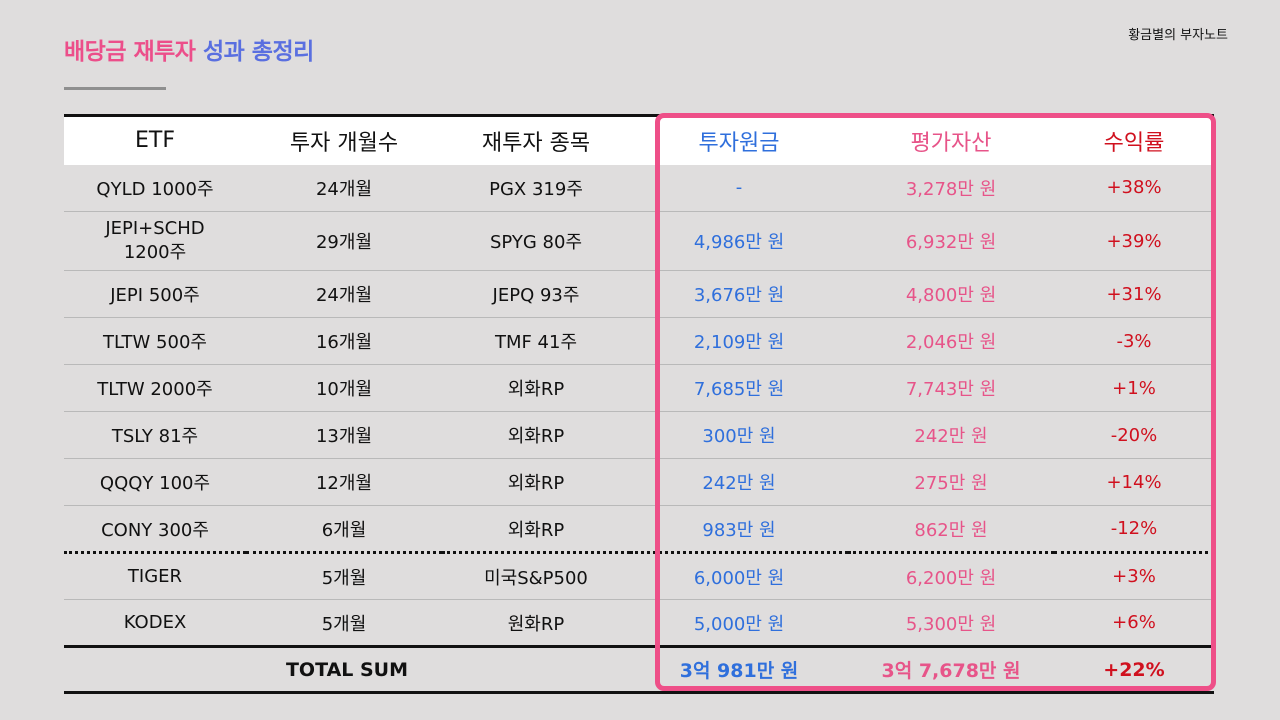 The width and height of the screenshot is (1280, 720). I want to click on table-row: QQQY 100주 12개월 외화RP 242만 원 275만 원 +14%, so click(639, 482).